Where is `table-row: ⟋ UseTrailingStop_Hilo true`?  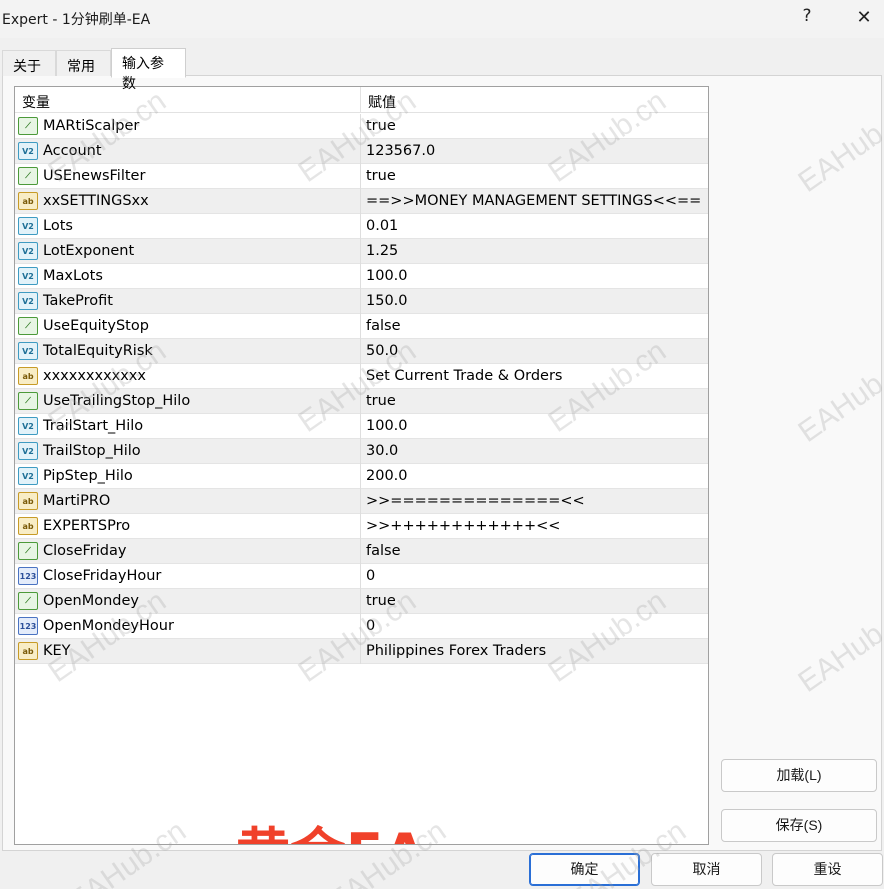 table-row: ⟋ UseTrailingStop_Hilo true is located at coordinates (361, 401).